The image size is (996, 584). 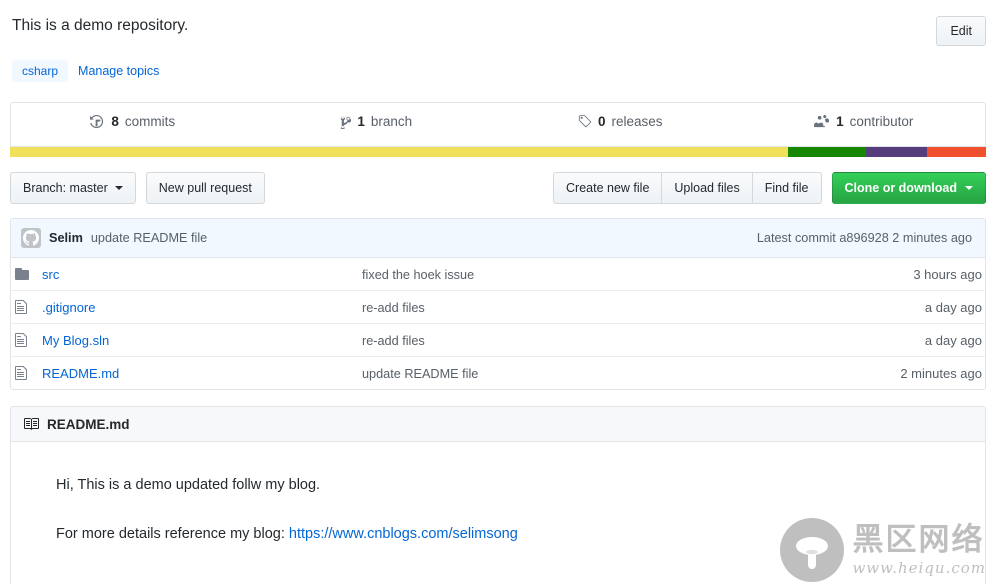 I want to click on manage-topics-link: Manage topics, so click(x=118, y=71).